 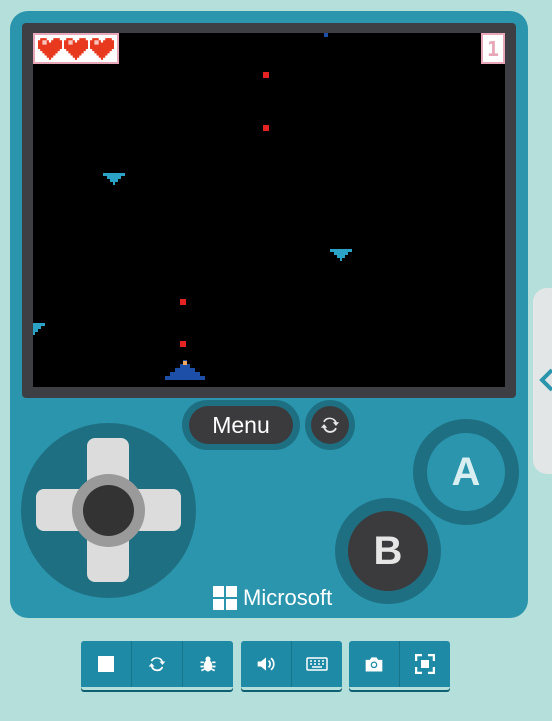 I want to click on dpad-center, so click(x=108, y=510).